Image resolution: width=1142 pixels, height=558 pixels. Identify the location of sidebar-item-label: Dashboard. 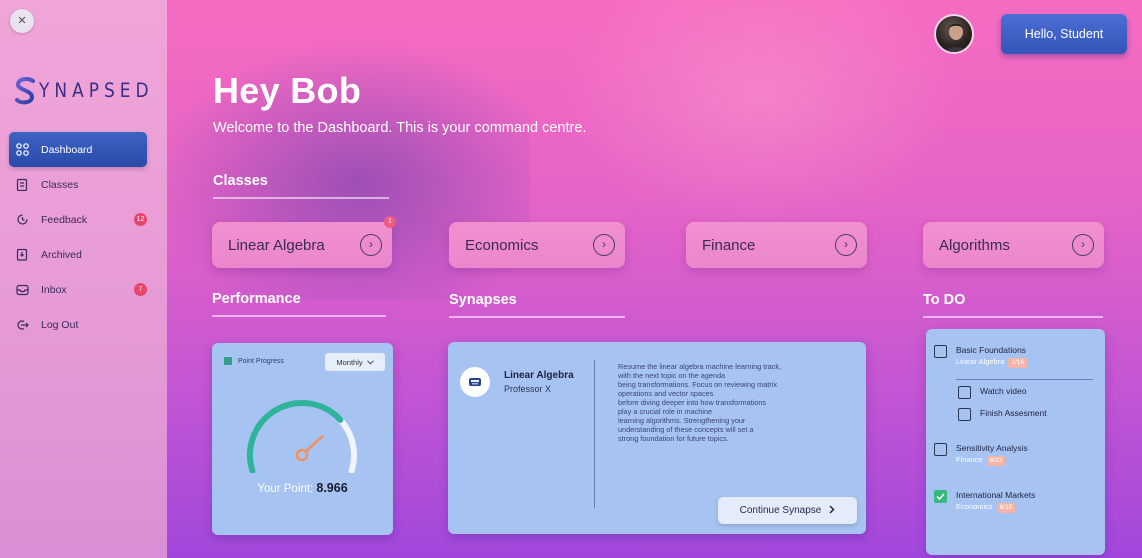
(67, 149).